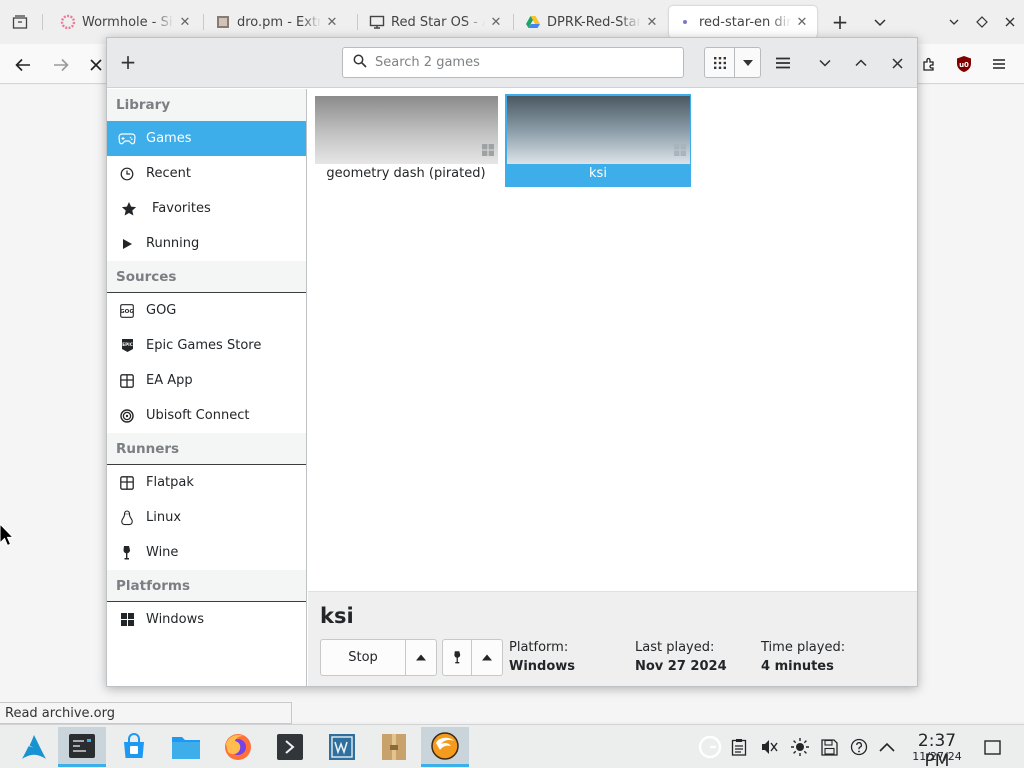 The height and width of the screenshot is (768, 1024). I want to click on stop-menu-arrow-icon, so click(421, 657).